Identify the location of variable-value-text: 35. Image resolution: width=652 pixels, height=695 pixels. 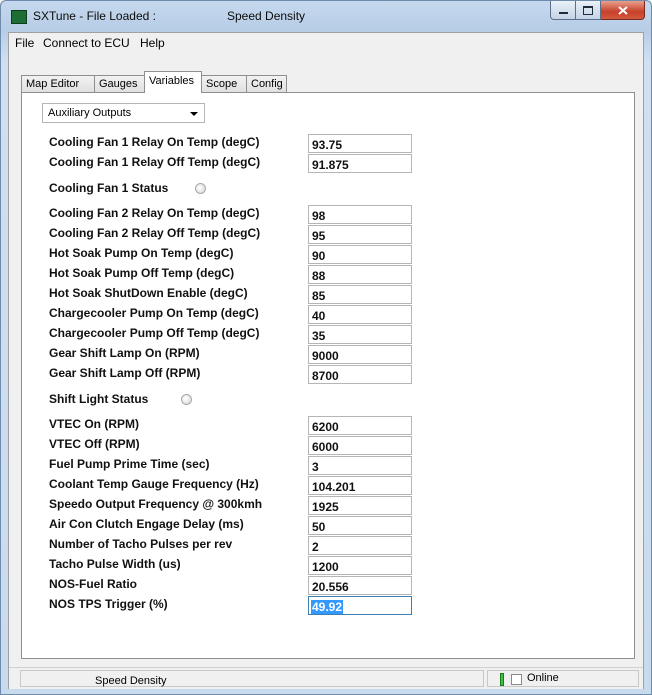
(319, 336).